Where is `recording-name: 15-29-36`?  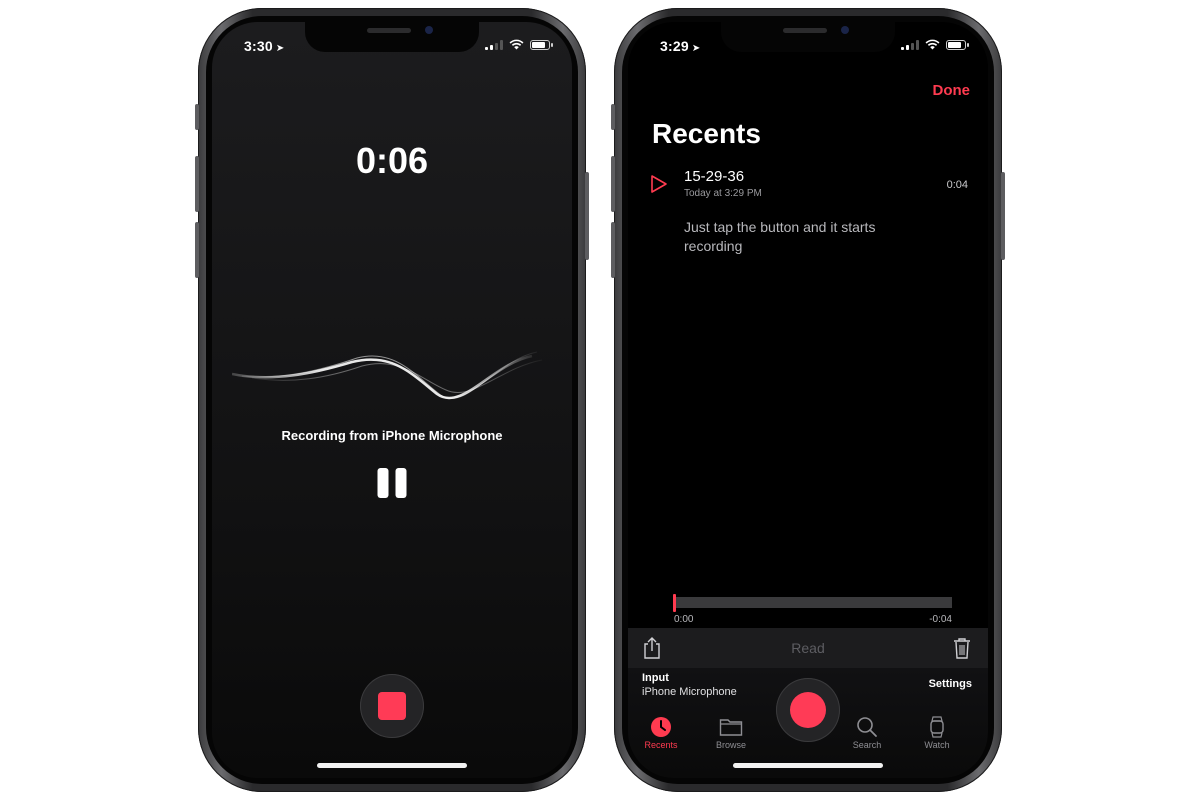
recording-name: 15-29-36 is located at coordinates (714, 176).